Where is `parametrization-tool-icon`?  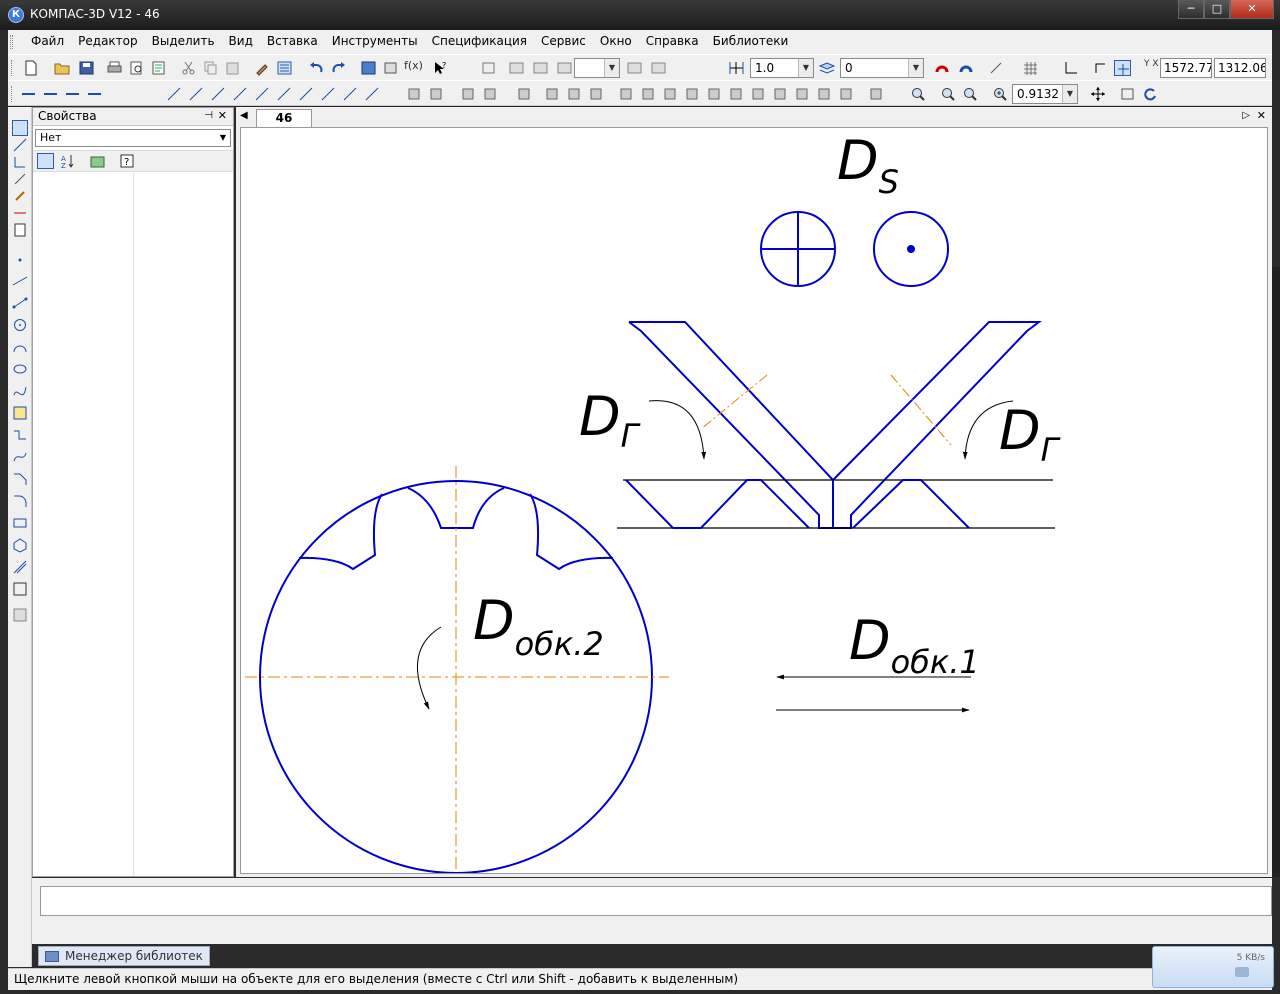
parametrization-tool-icon is located at coordinates (20, 196).